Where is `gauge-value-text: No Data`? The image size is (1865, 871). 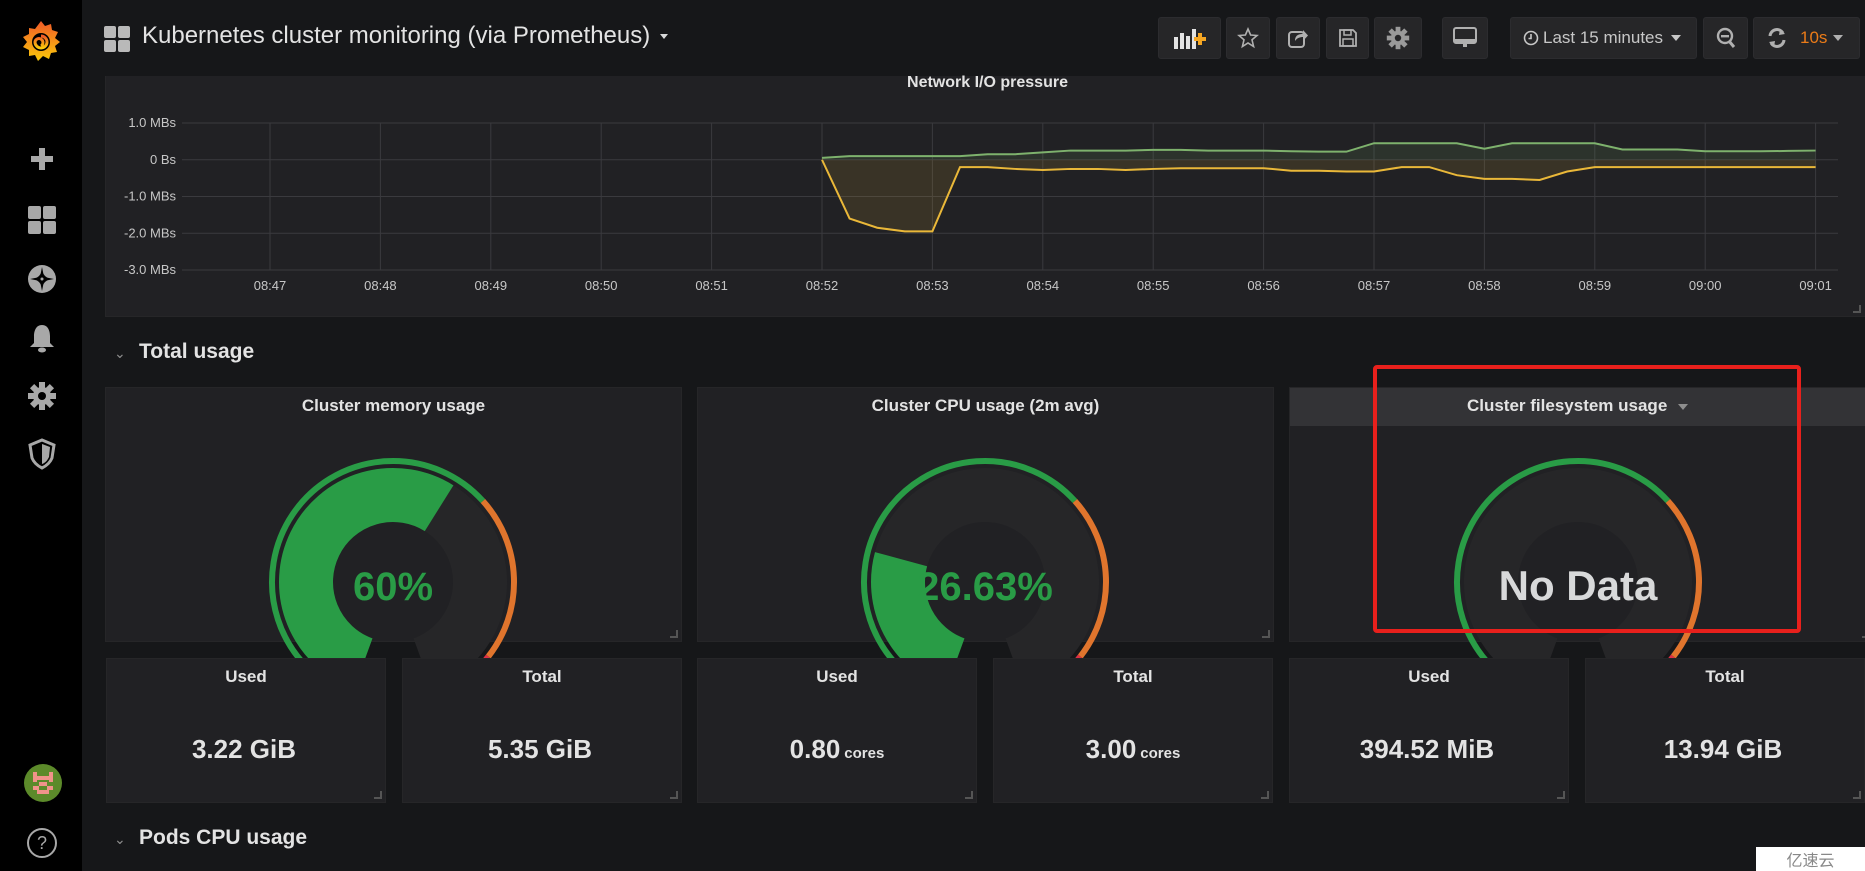
gauge-value-text: No Data is located at coordinates (1578, 585).